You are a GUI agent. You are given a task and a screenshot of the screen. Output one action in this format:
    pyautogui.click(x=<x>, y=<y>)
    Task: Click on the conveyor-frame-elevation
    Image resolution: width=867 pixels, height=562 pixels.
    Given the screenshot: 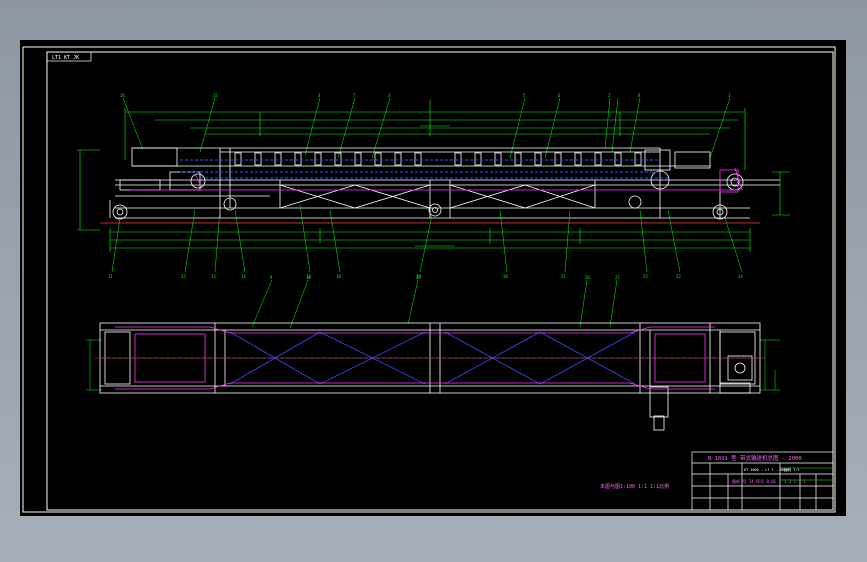 What is the action you would take?
    pyautogui.click(x=444, y=183)
    